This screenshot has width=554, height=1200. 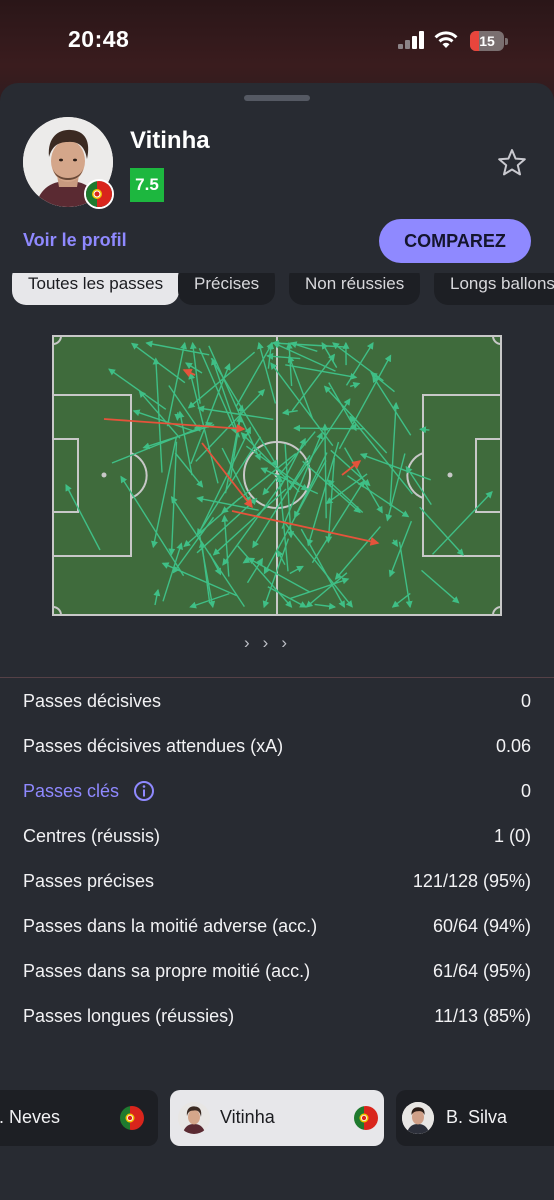 I want to click on filter-long-balls: Longs ballons, so click(x=494, y=289).